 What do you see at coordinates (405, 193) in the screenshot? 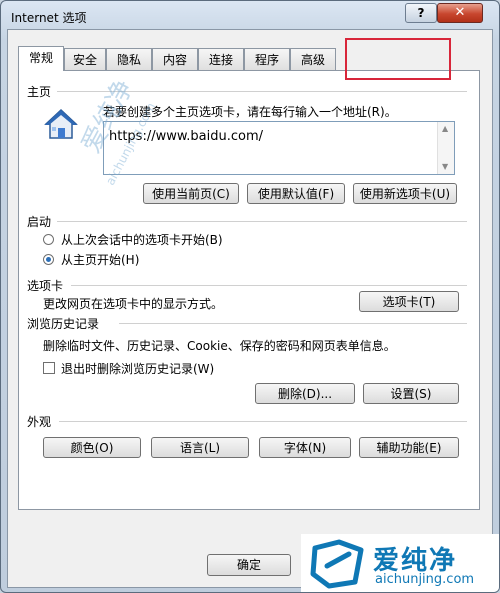
I see `use-new-tab-button: 使用新选项卡(U)` at bounding box center [405, 193].